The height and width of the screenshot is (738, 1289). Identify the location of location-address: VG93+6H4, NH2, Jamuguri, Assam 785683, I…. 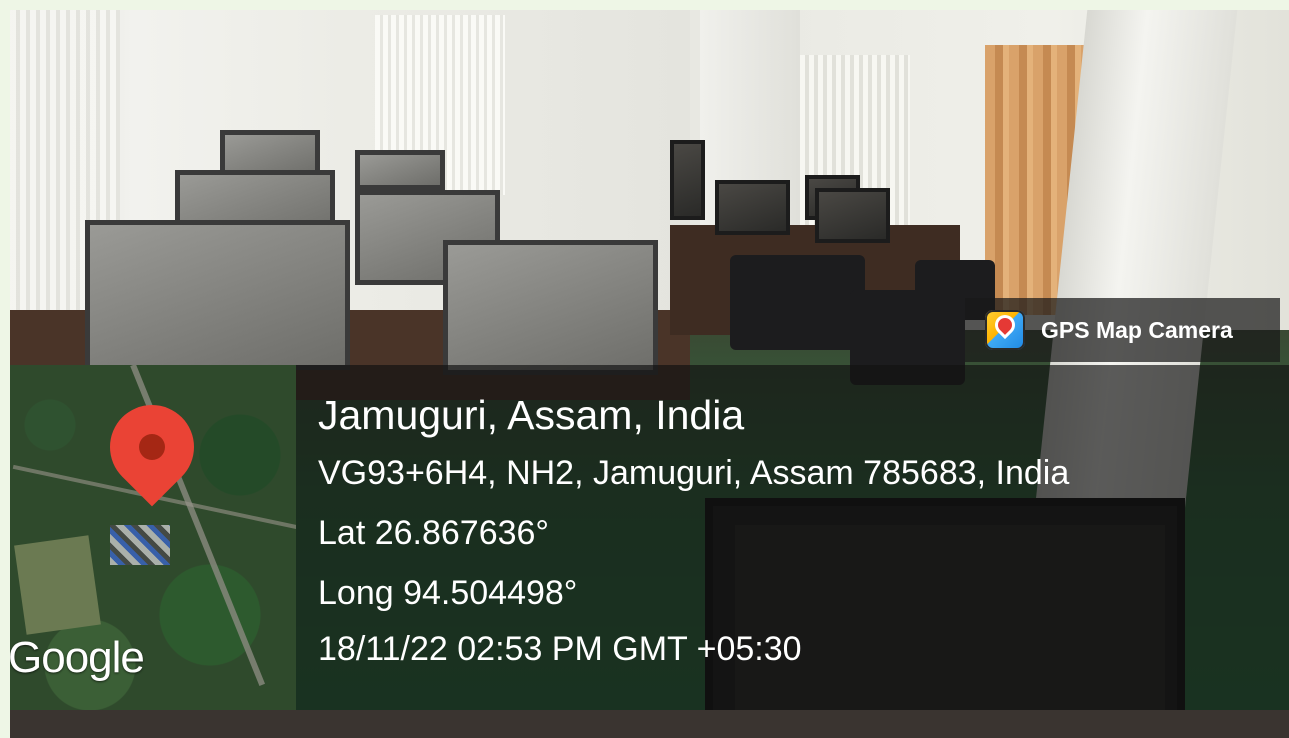
(694, 473).